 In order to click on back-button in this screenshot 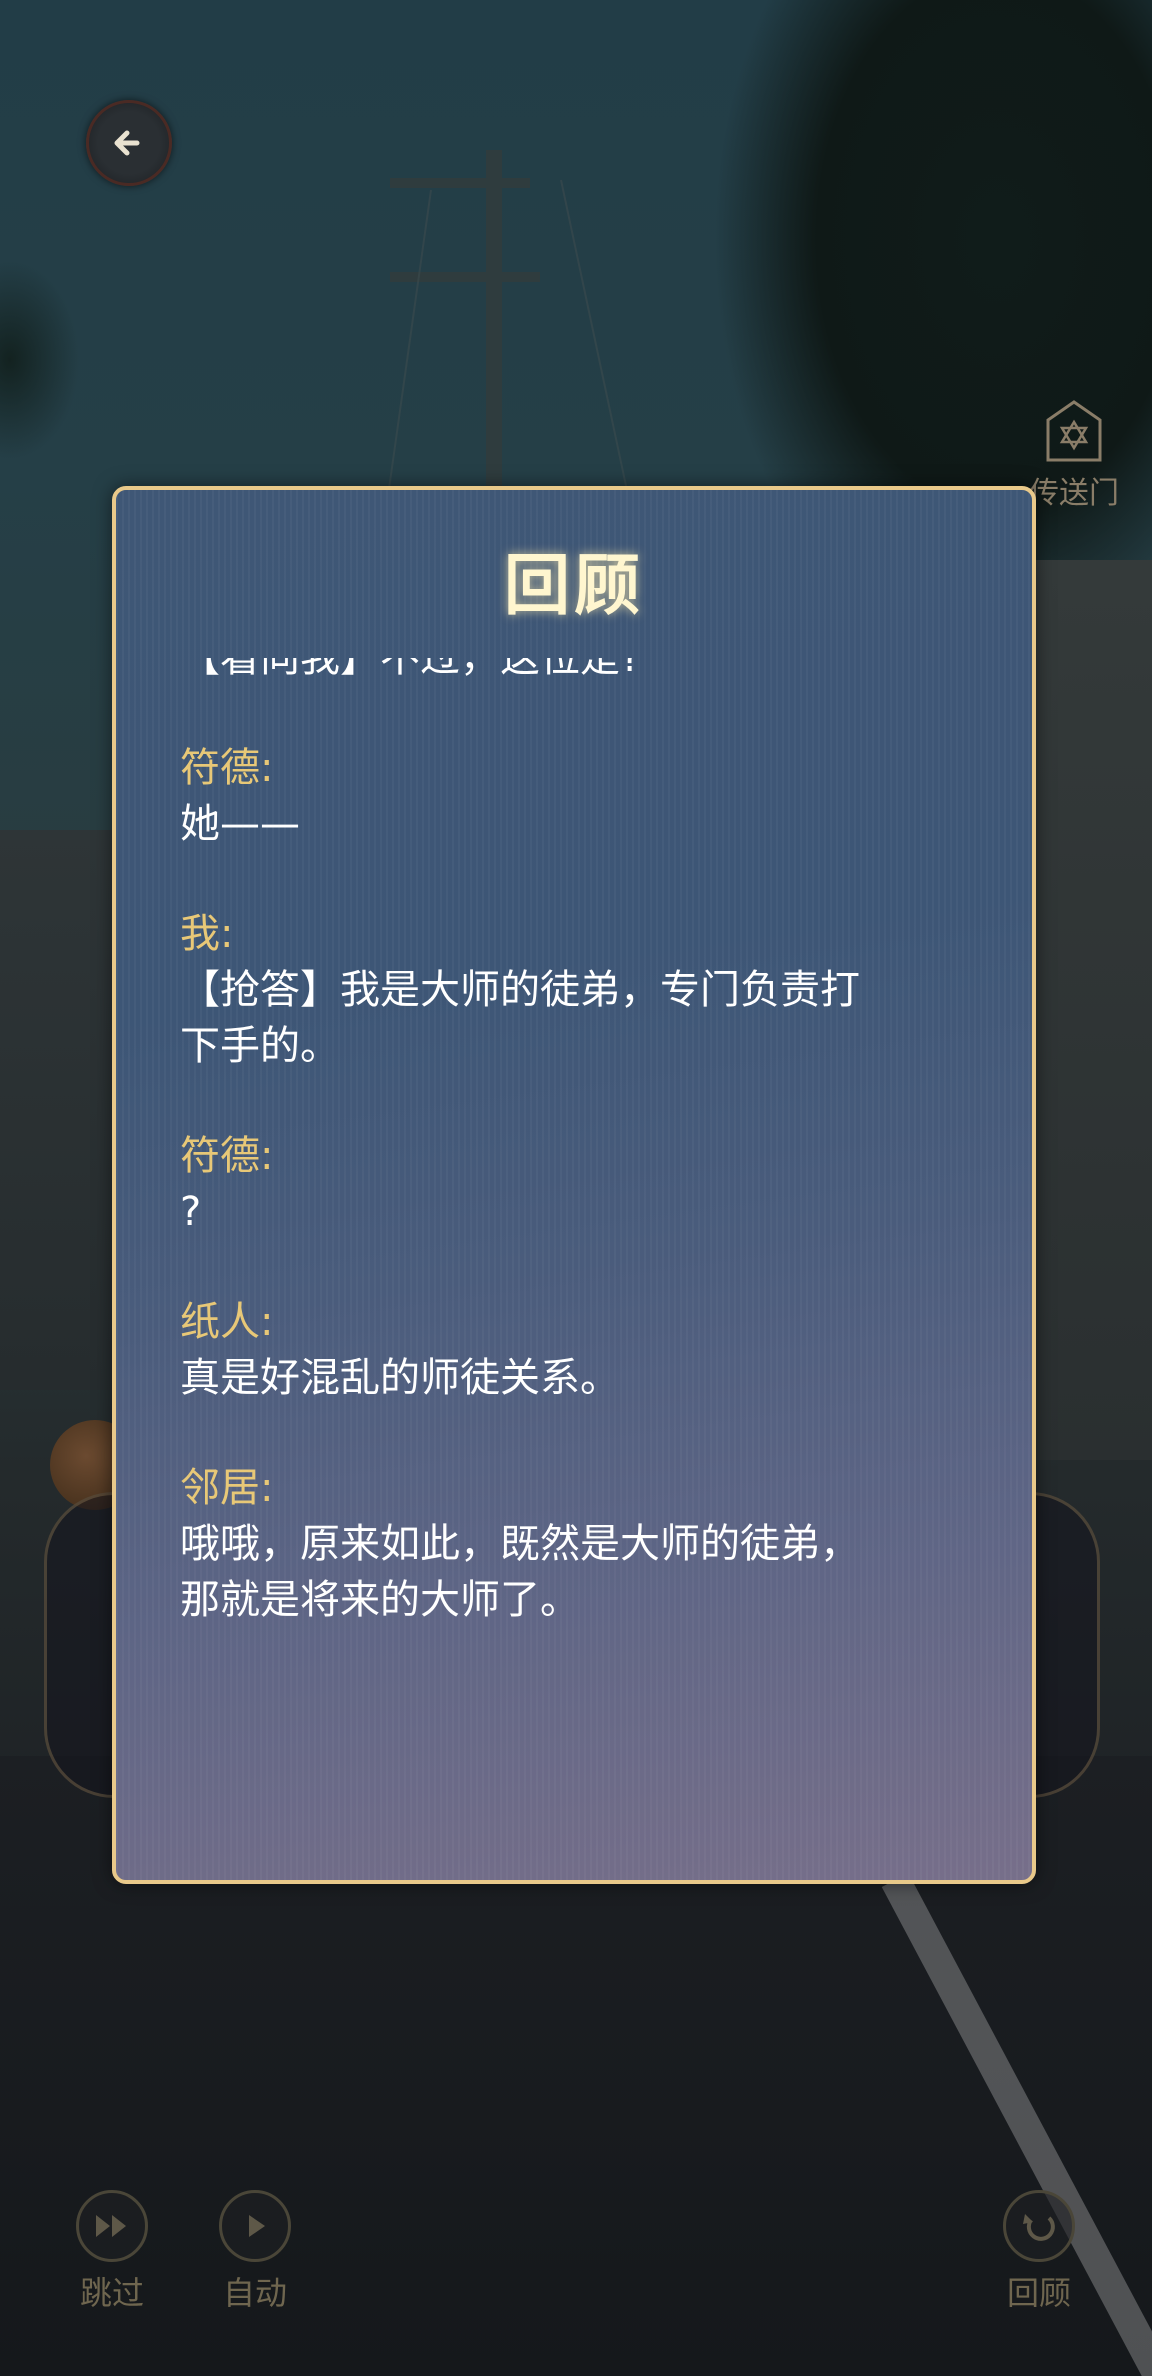, I will do `click(129, 143)`.